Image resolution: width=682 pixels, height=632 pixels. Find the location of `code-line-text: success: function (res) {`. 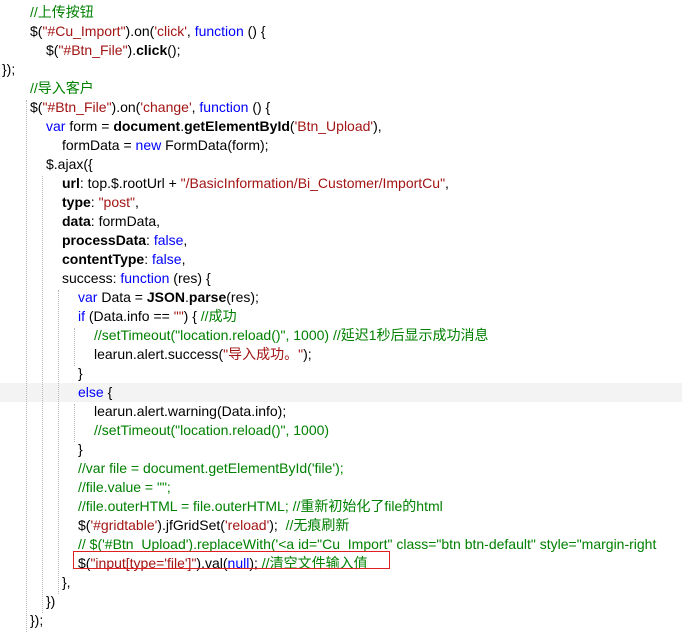

code-line-text: success: function (res) { is located at coordinates (136, 278).